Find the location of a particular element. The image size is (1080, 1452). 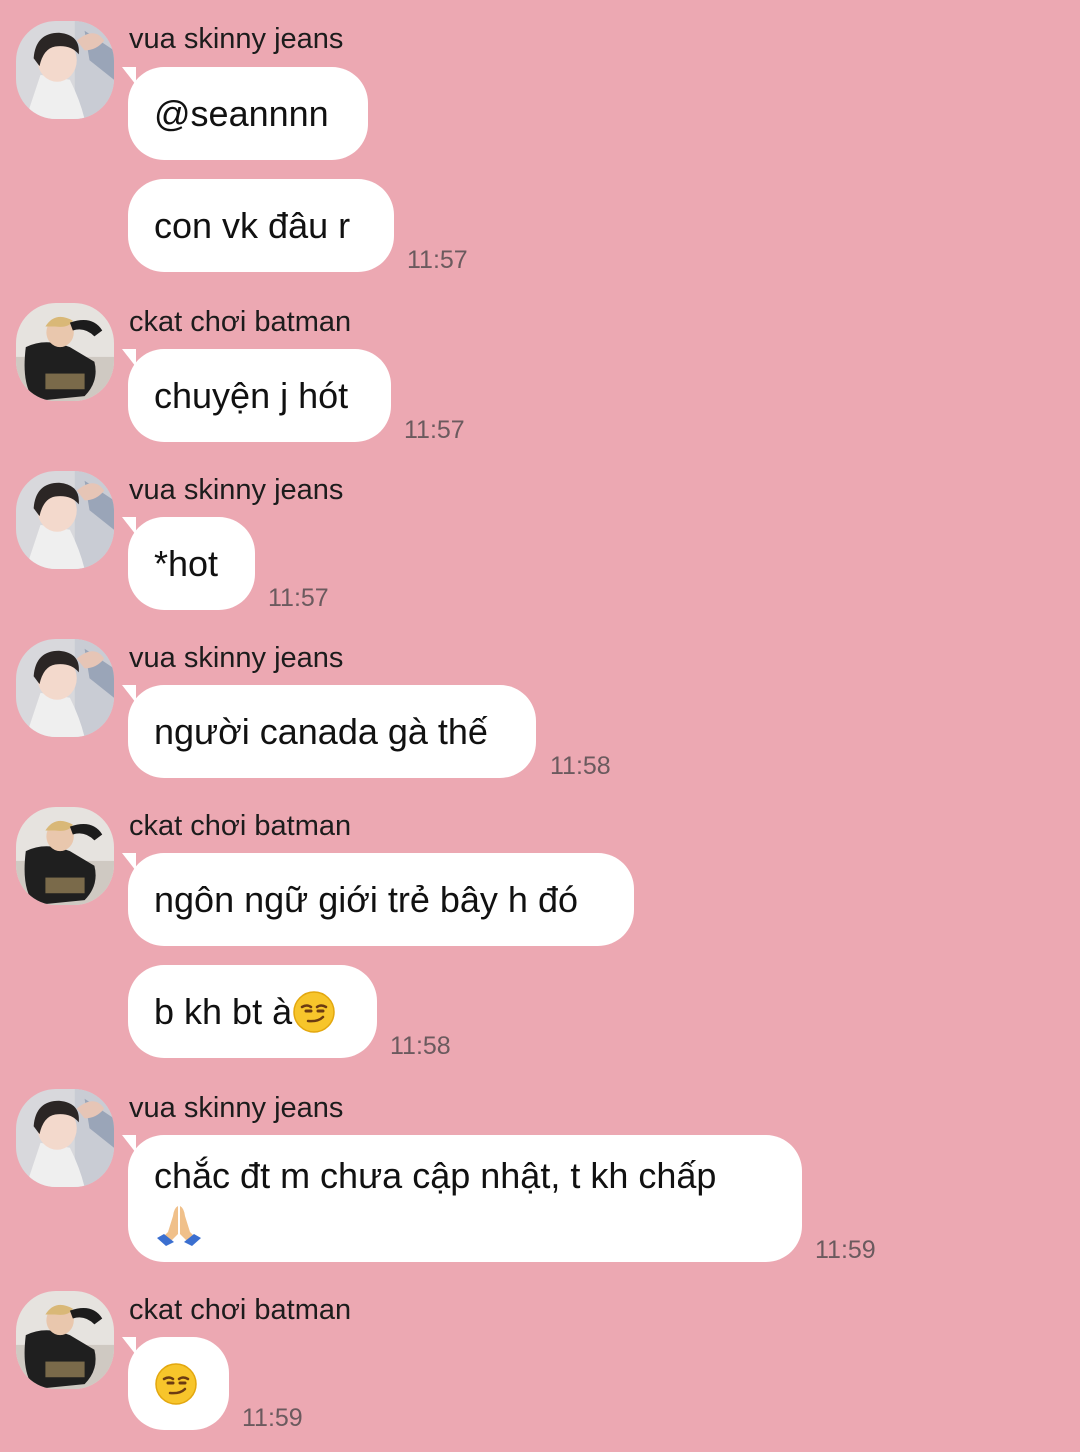

message-text: người canada gà thế is located at coordinates (321, 731).